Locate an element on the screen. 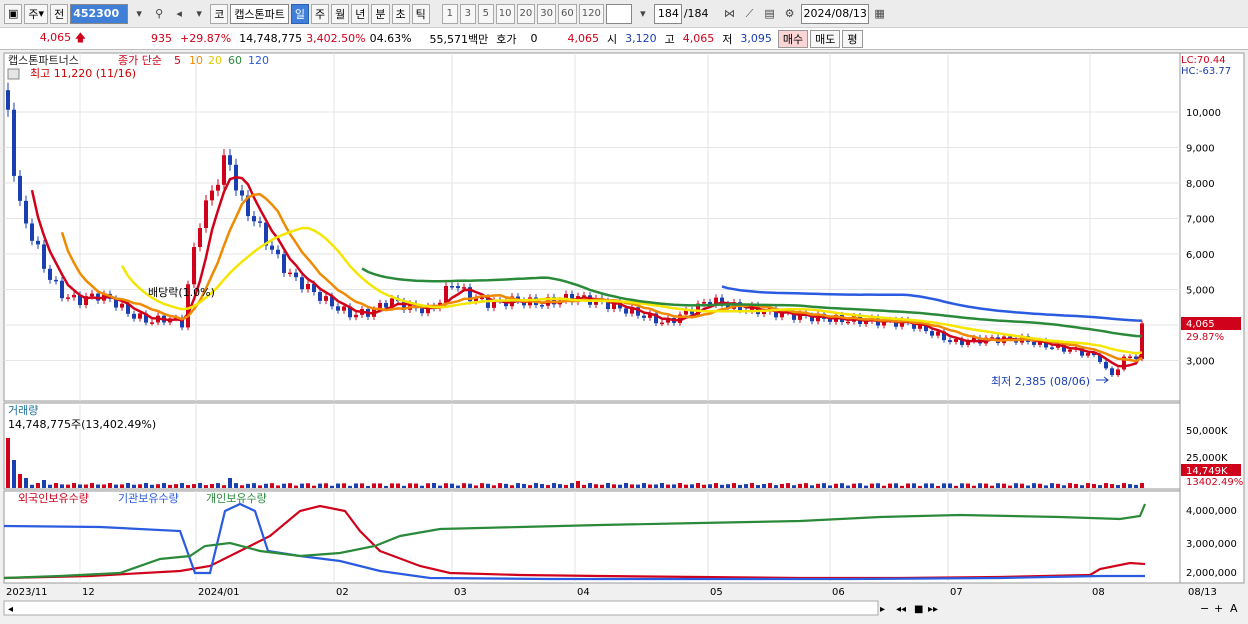  scroll-left-icon: ◂ is located at coordinates (10, 609).